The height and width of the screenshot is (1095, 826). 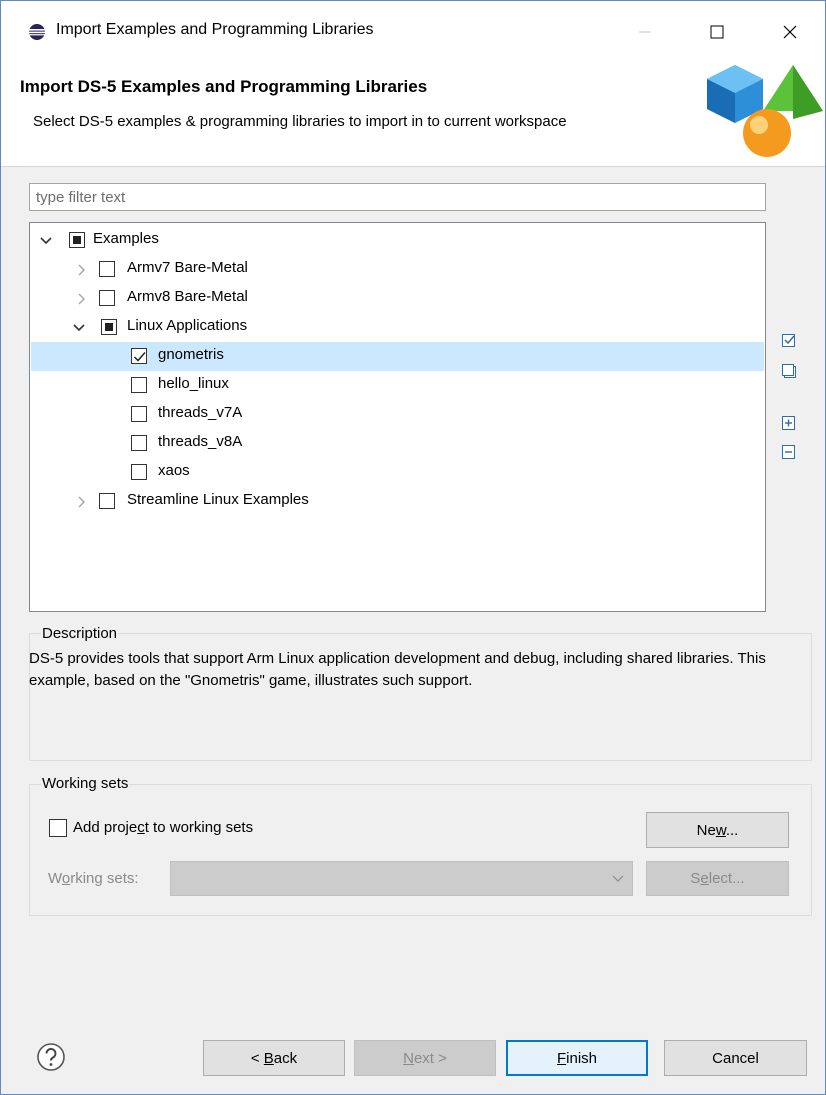 I want to click on tree-item-label: gnometris, so click(x=191, y=354).